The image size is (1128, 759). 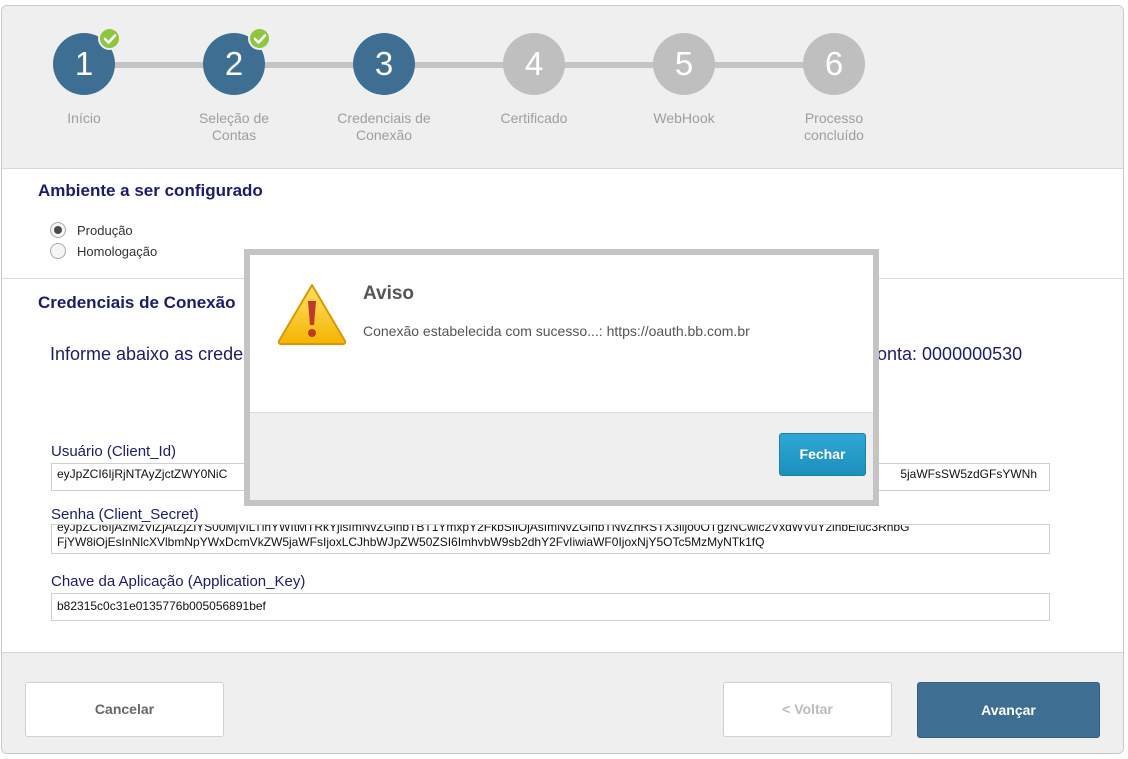 I want to click on close-button: Fechar, so click(x=822, y=454).